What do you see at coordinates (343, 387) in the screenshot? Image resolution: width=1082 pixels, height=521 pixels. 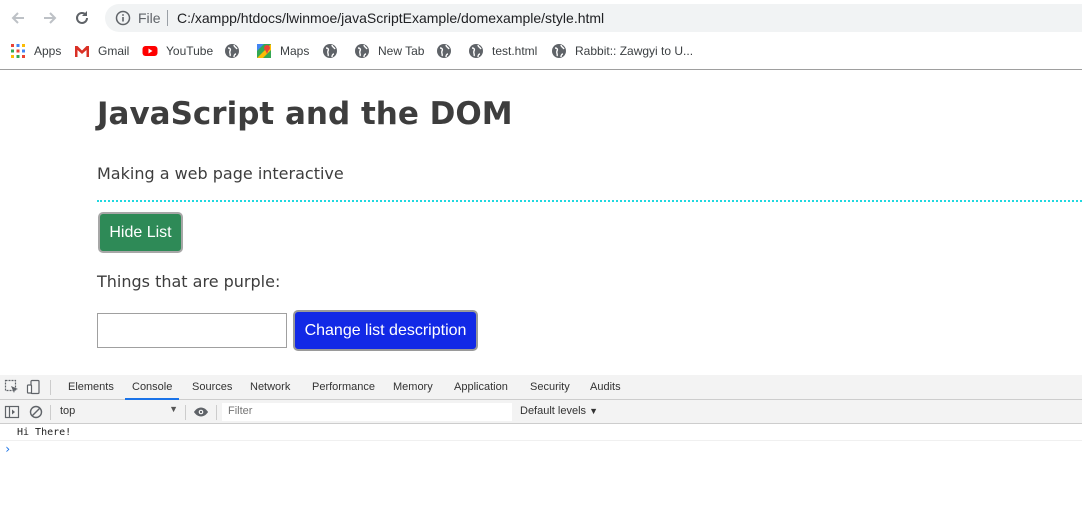 I see `tab-performance: Performance` at bounding box center [343, 387].